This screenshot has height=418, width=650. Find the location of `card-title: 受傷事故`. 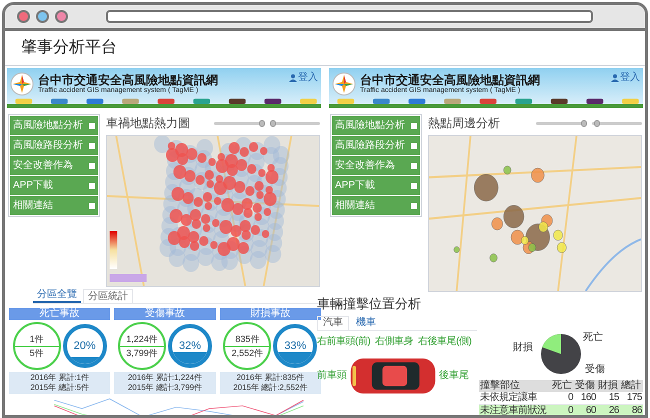

card-title: 受傷事故 is located at coordinates (165, 314).